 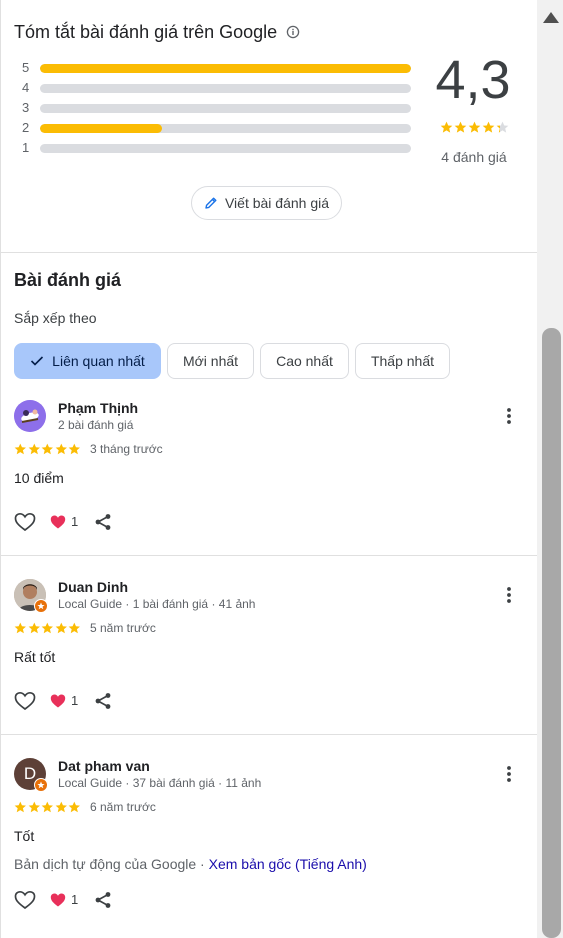 I want to click on review-date: 3 tháng trước, so click(x=126, y=449).